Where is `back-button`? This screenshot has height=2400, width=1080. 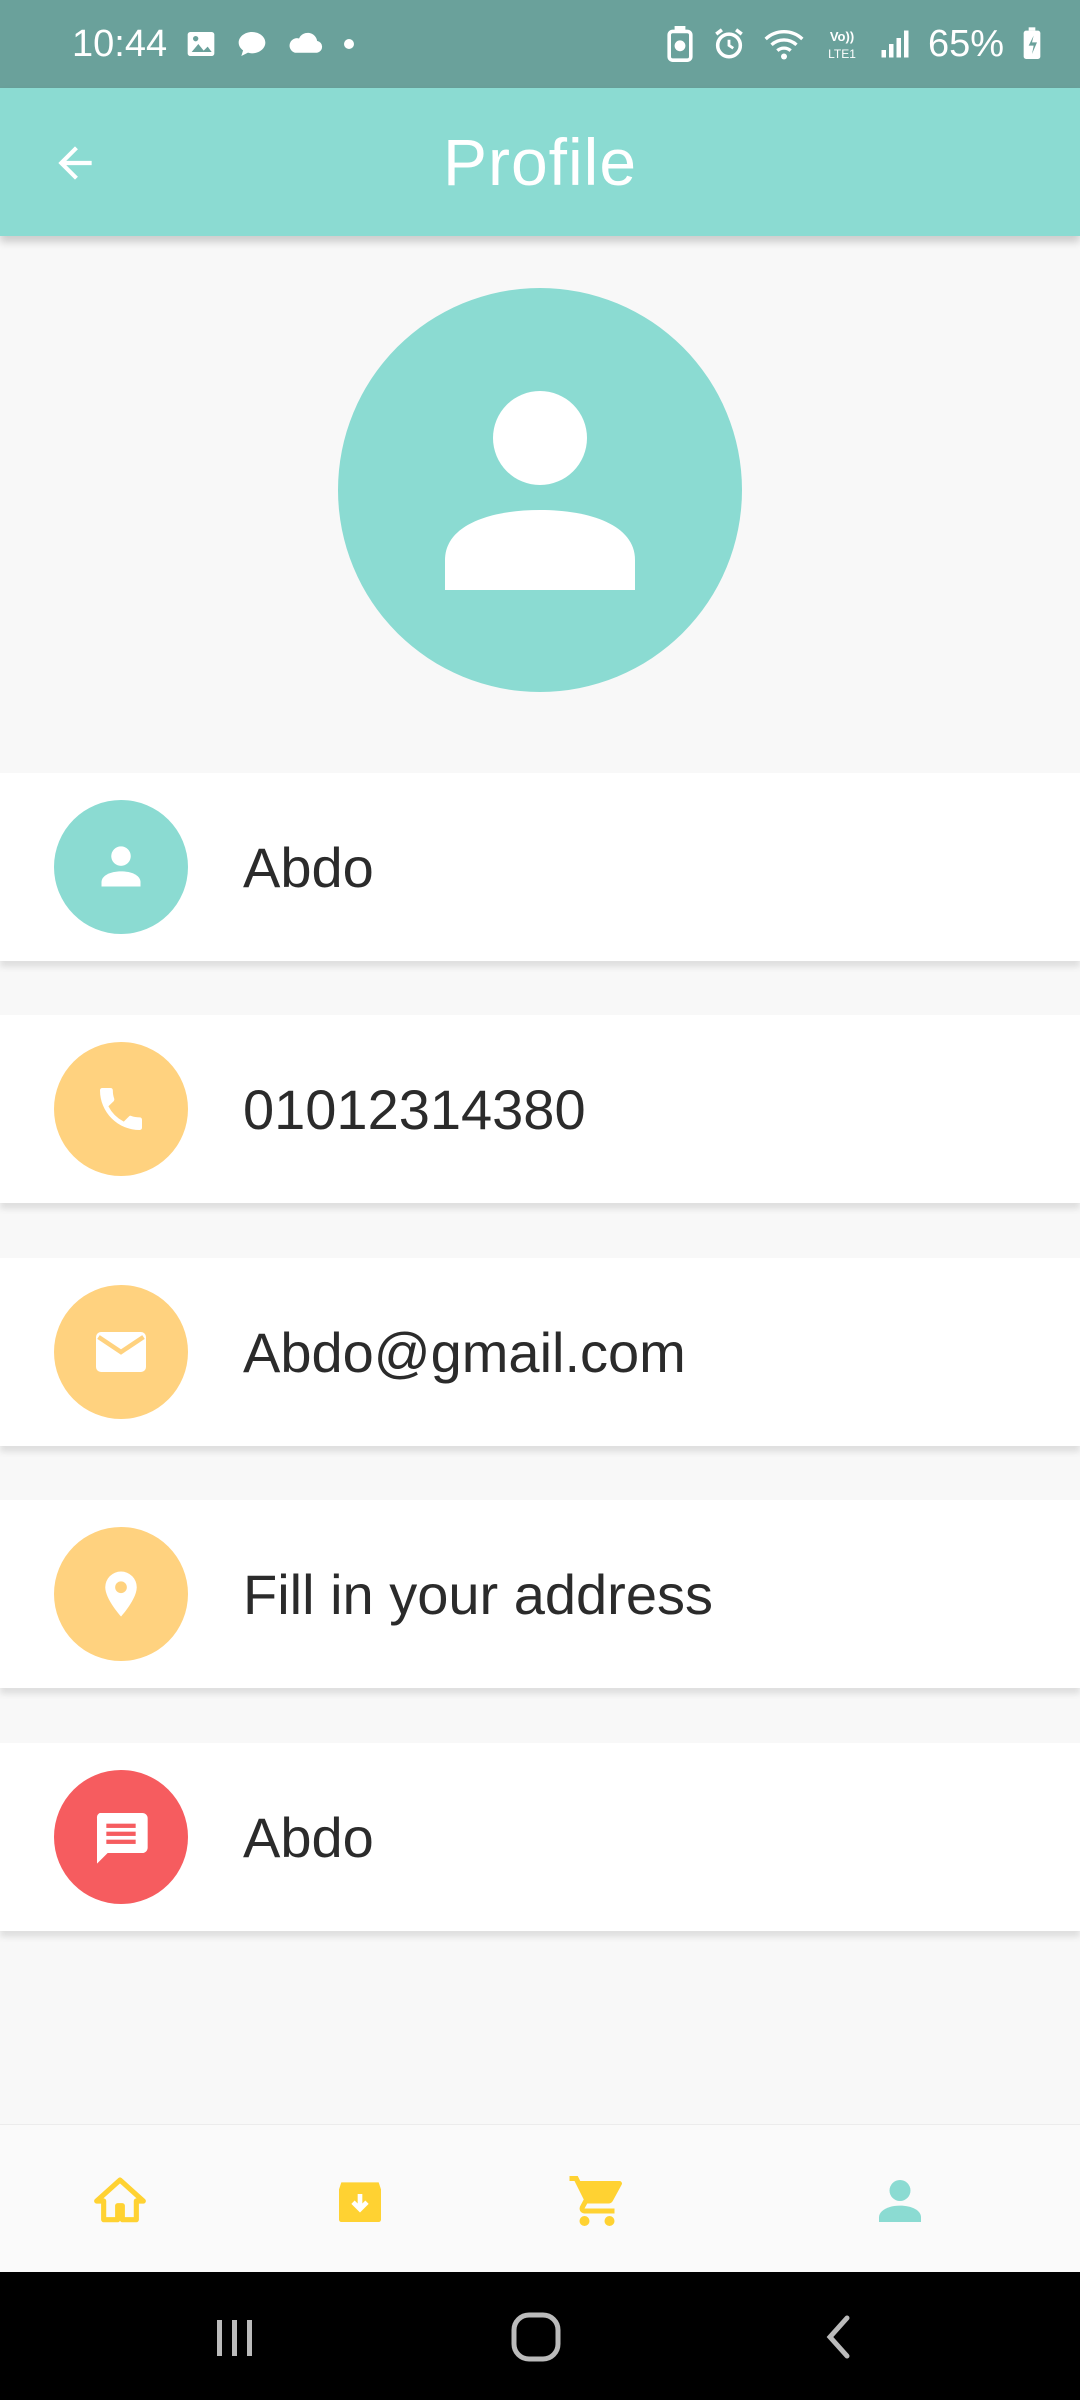
back-button is located at coordinates (75, 163).